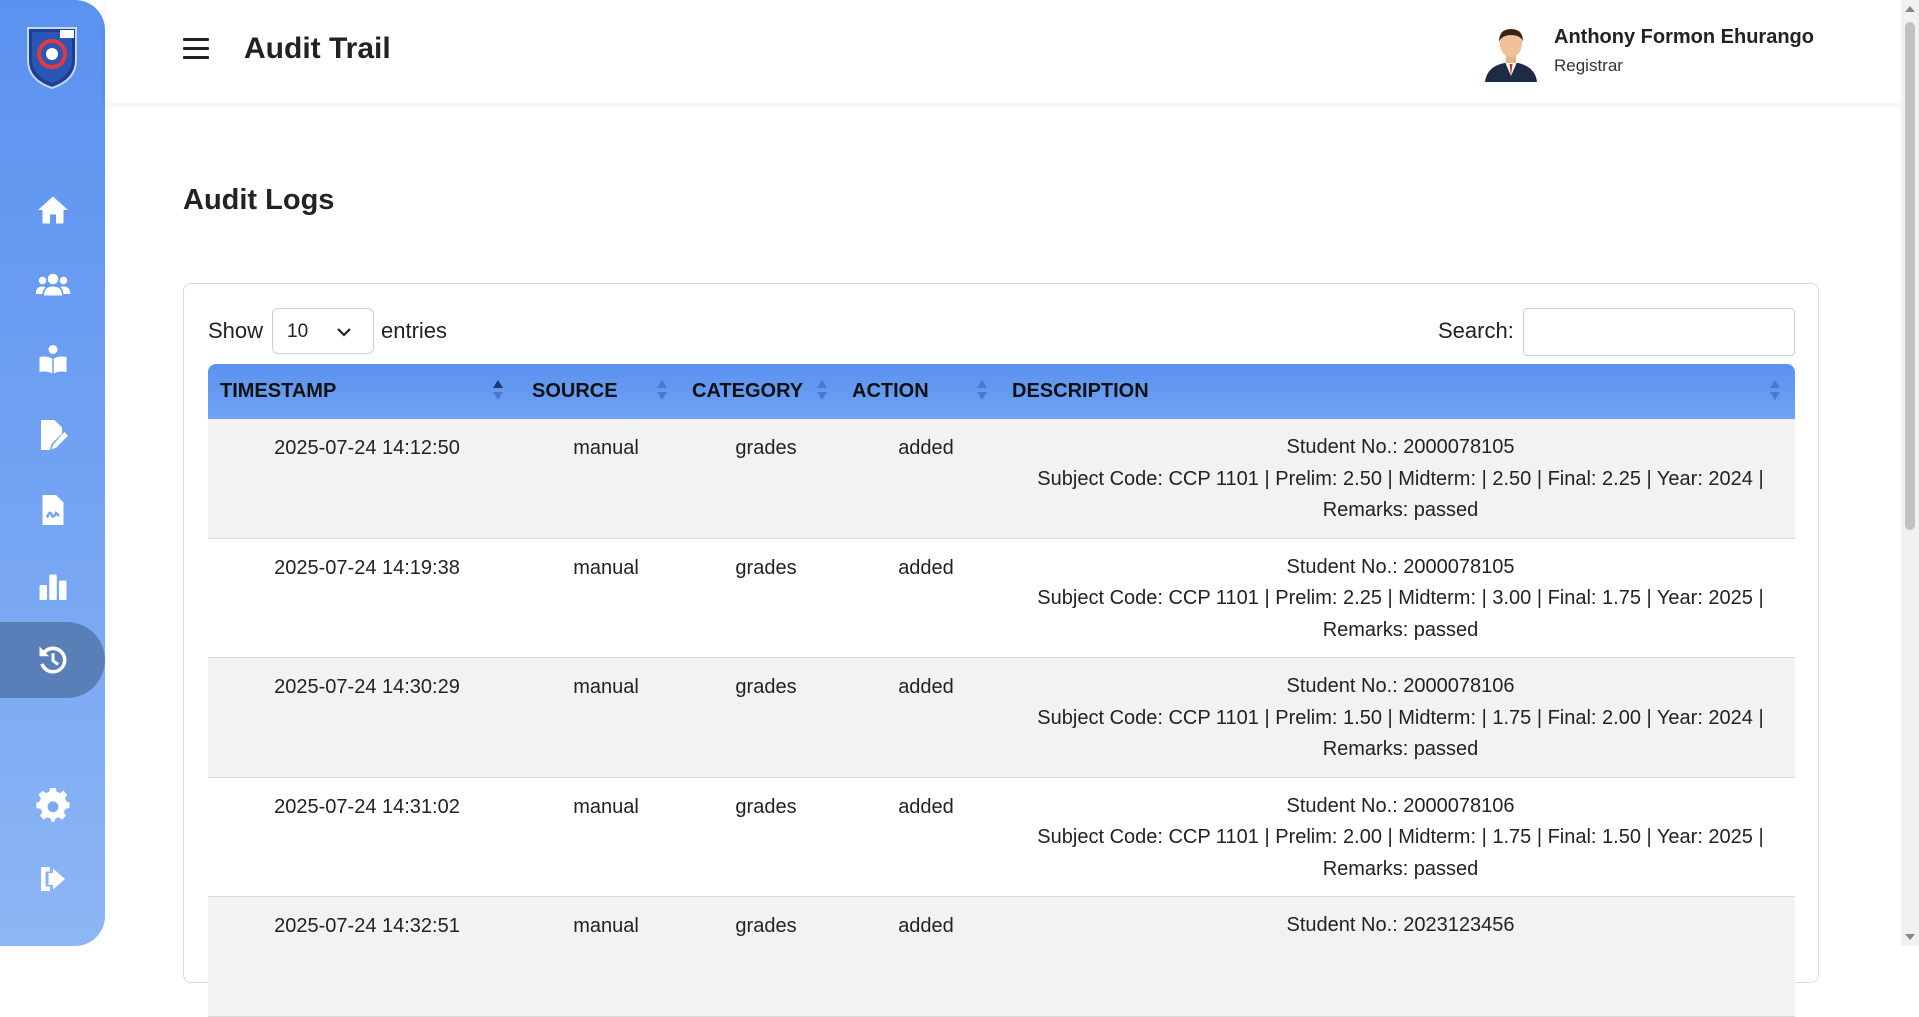  I want to click on scroll-thumb, so click(1910, 276).